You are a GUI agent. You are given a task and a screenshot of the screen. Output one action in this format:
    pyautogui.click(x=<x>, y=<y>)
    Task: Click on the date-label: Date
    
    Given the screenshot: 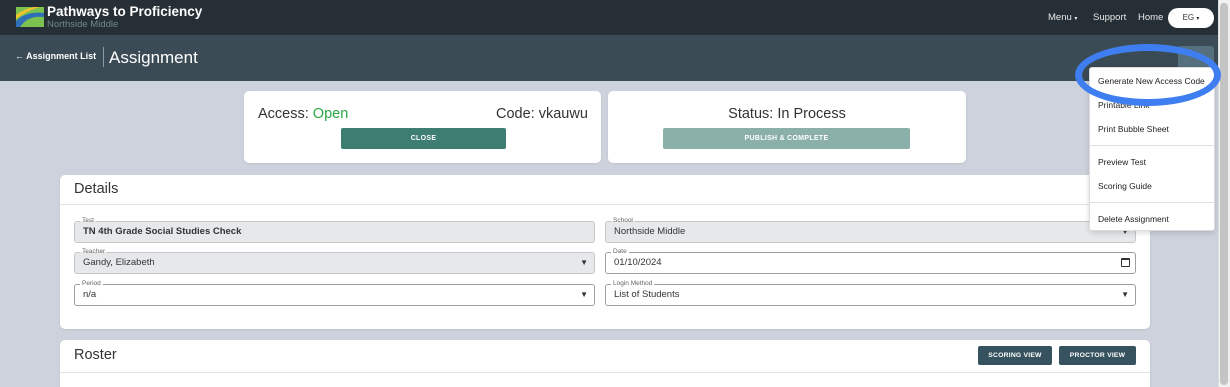 What is the action you would take?
    pyautogui.click(x=620, y=252)
    